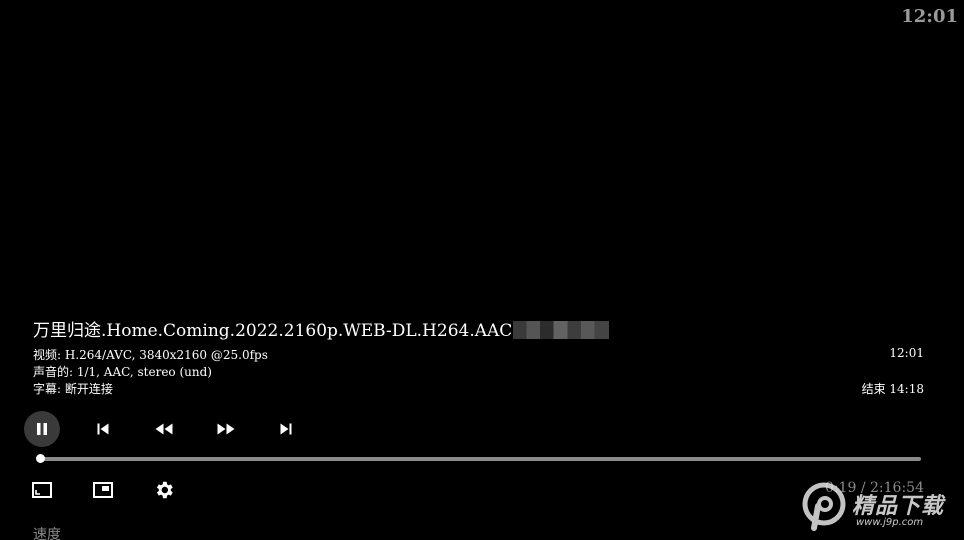  Describe the element at coordinates (41, 458) in the screenshot. I see `seek-bar-thumb` at that location.